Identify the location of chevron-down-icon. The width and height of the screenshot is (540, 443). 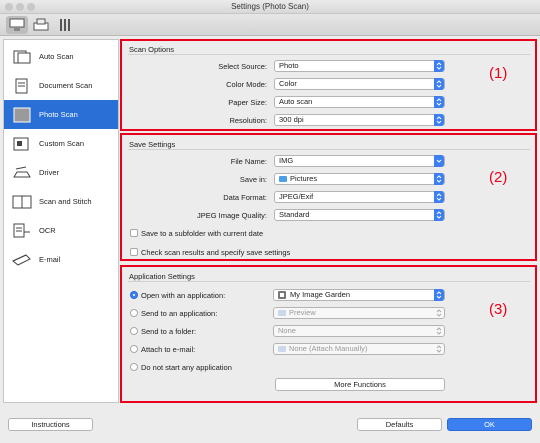
(439, 161).